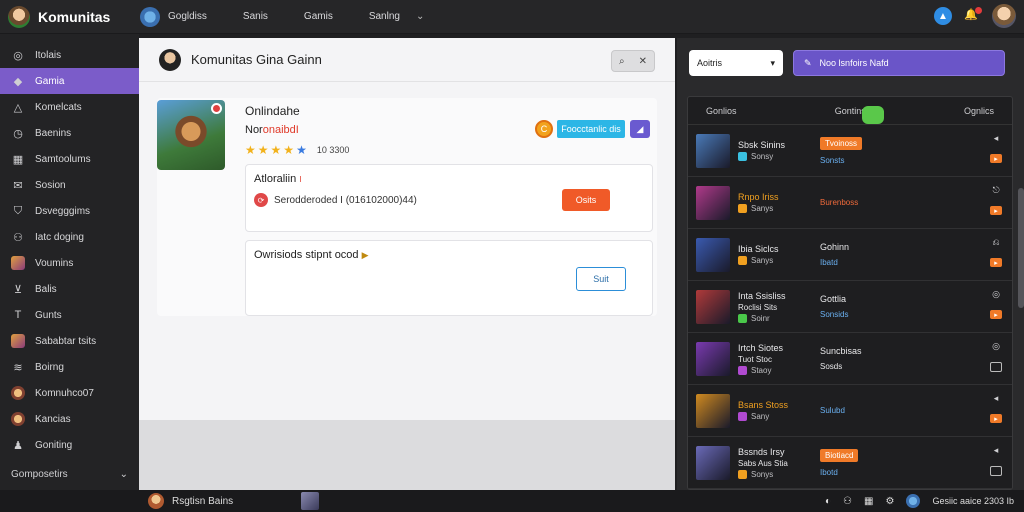 This screenshot has width=1024, height=512. I want to click on search-button: ⌕ ✕, so click(633, 61).